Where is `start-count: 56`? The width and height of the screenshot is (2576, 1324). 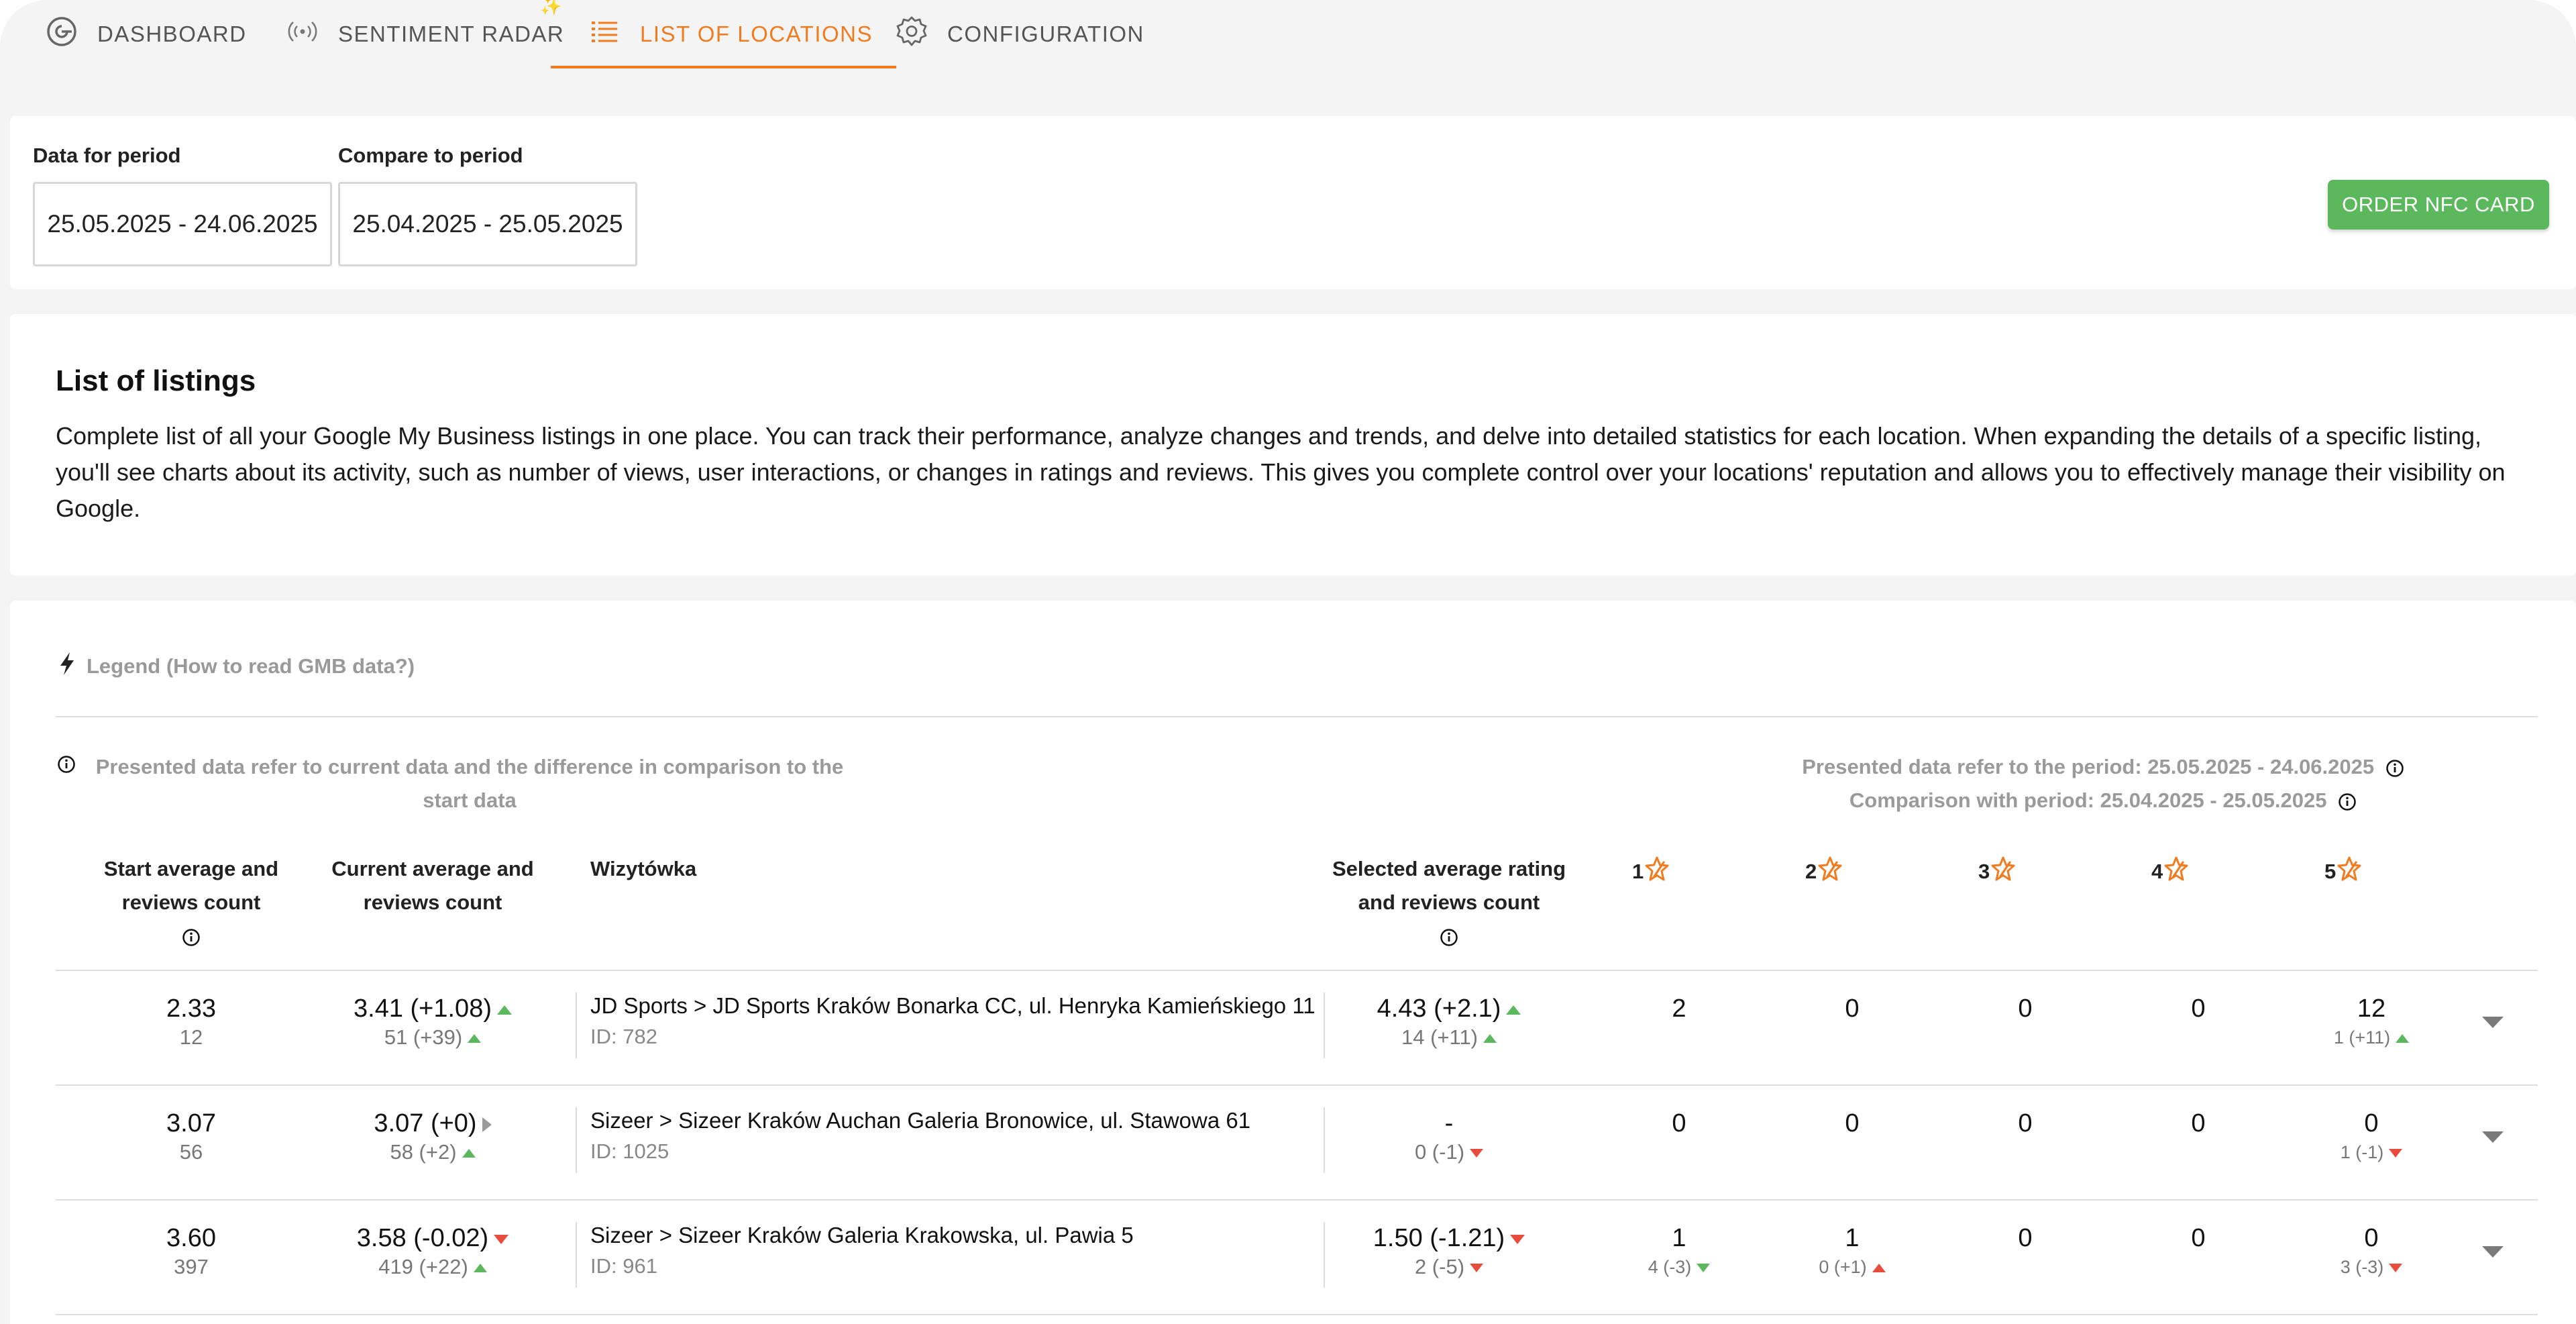 start-count: 56 is located at coordinates (191, 1152).